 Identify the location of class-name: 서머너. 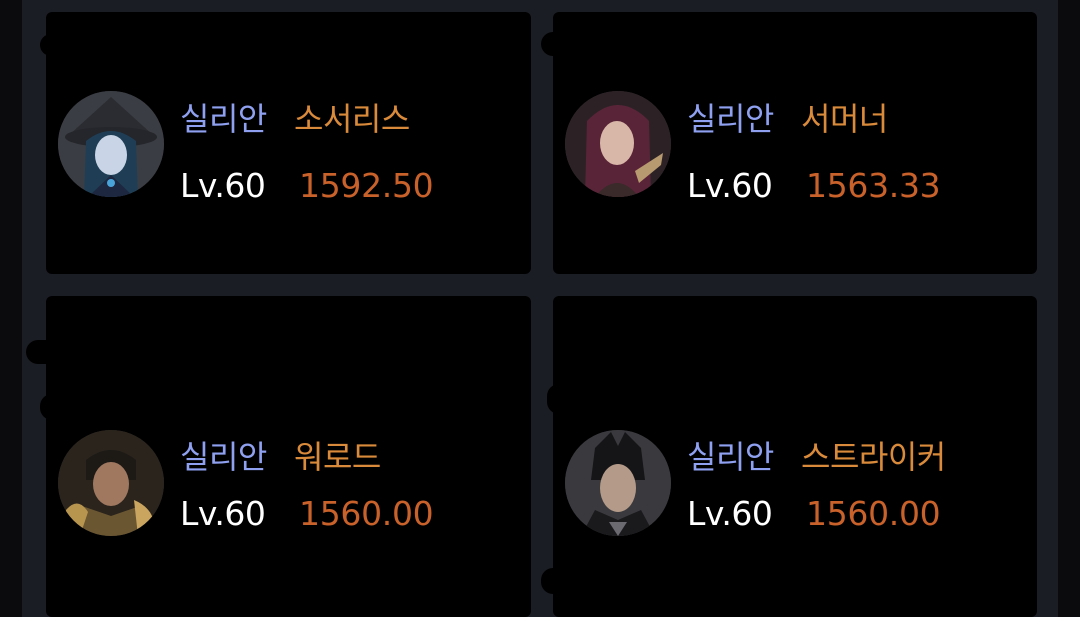
(844, 119).